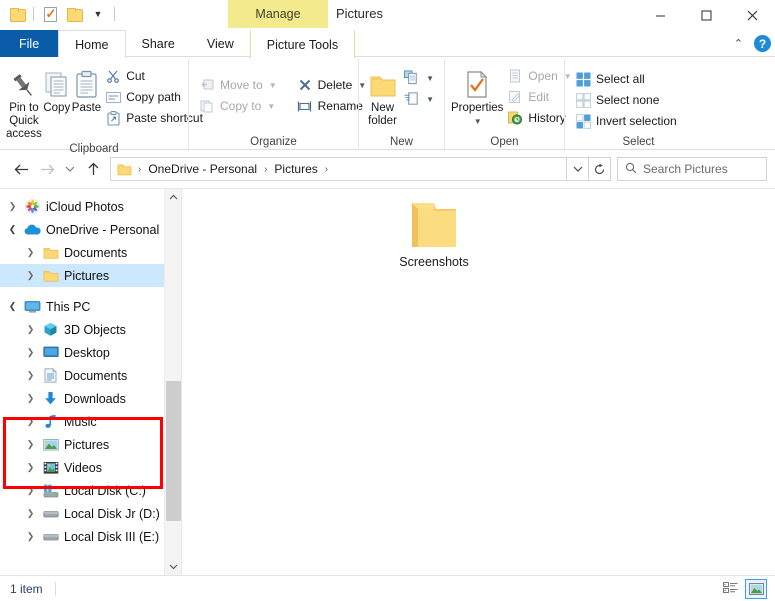 This screenshot has height=601, width=775. What do you see at coordinates (238, 85) in the screenshot?
I see `move-to-button: Move to ▼` at bounding box center [238, 85].